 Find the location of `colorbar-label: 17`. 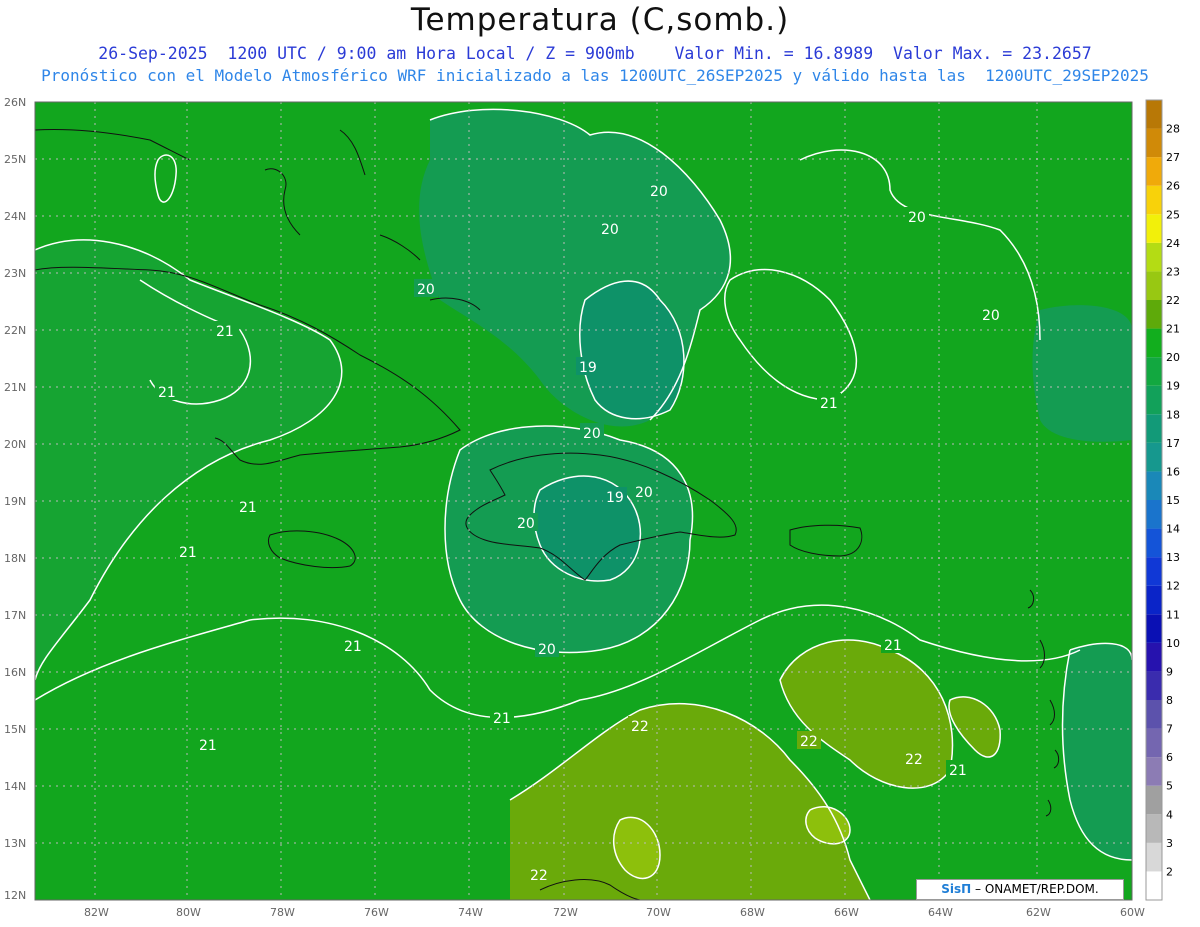

colorbar-label: 17 is located at coordinates (1173, 443).